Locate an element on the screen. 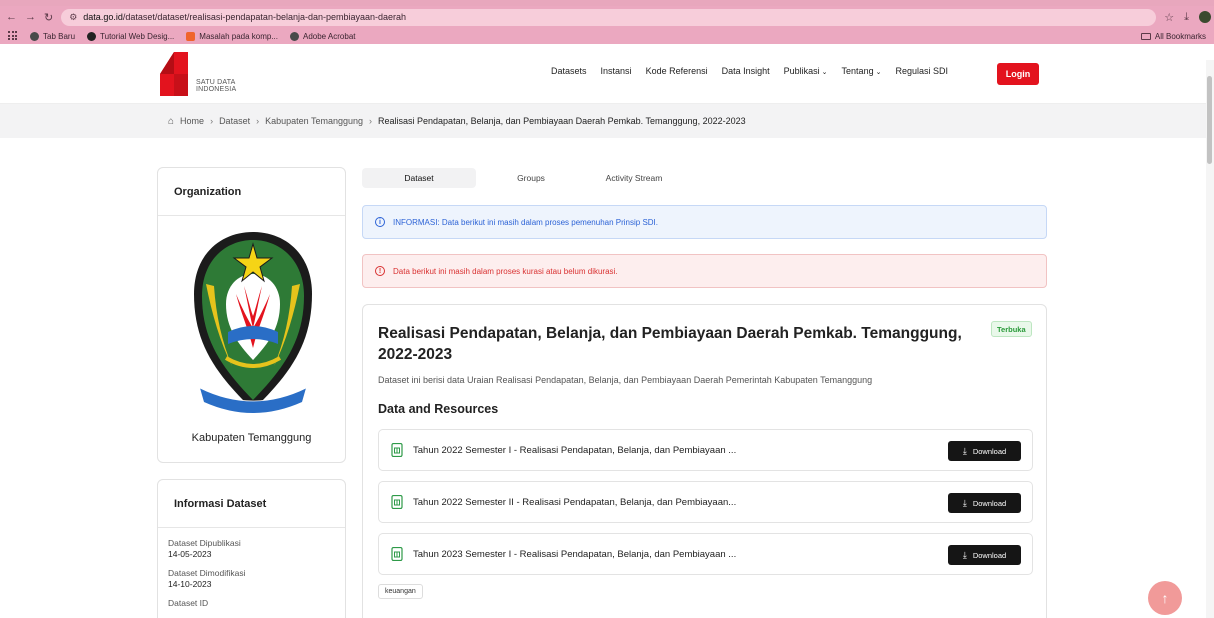  breadcrumb-dataset: Dataset is located at coordinates (234, 121).